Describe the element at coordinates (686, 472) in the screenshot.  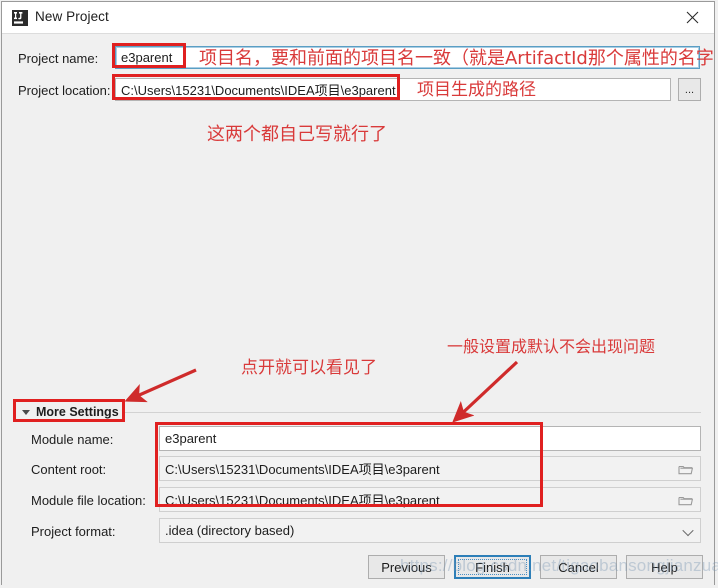
I see `content-root-browse-icon` at that location.